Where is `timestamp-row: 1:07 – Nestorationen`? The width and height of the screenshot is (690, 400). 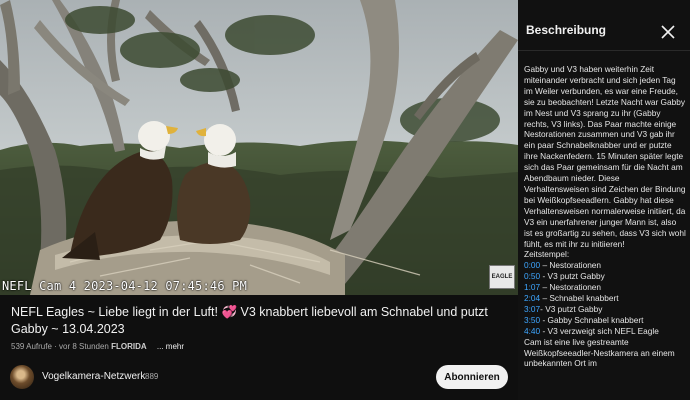 timestamp-row: 1:07 – Nestorationen is located at coordinates (605, 287).